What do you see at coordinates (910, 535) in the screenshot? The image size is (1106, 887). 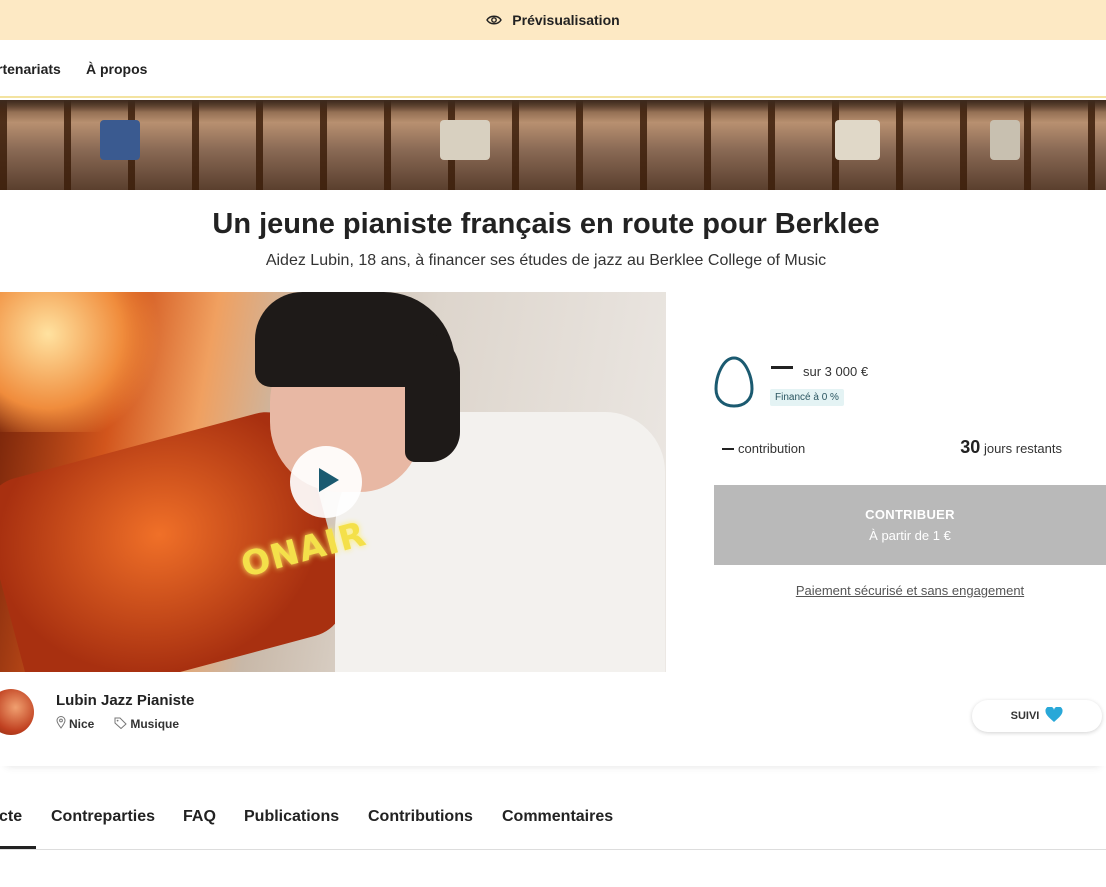 I see `contribute-button-sublabel: À partir de 1 €` at bounding box center [910, 535].